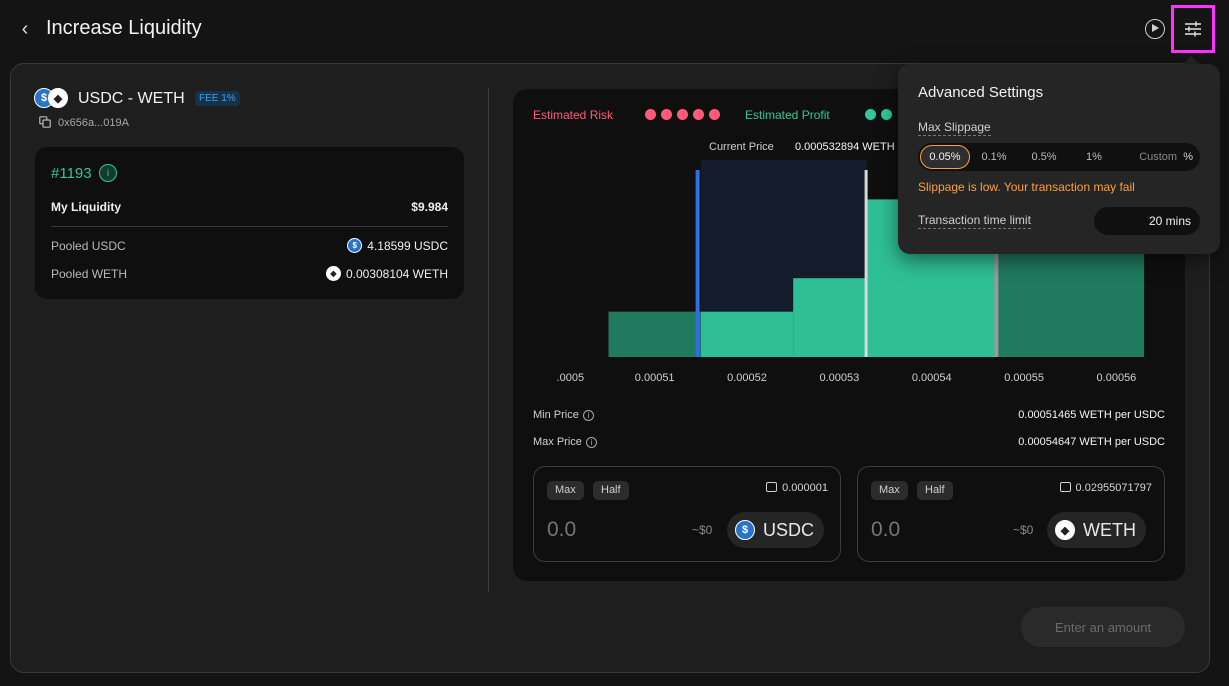  Describe the element at coordinates (614, 30) in the screenshot. I see `top-bar: ‹ Increase Liquidity` at that location.